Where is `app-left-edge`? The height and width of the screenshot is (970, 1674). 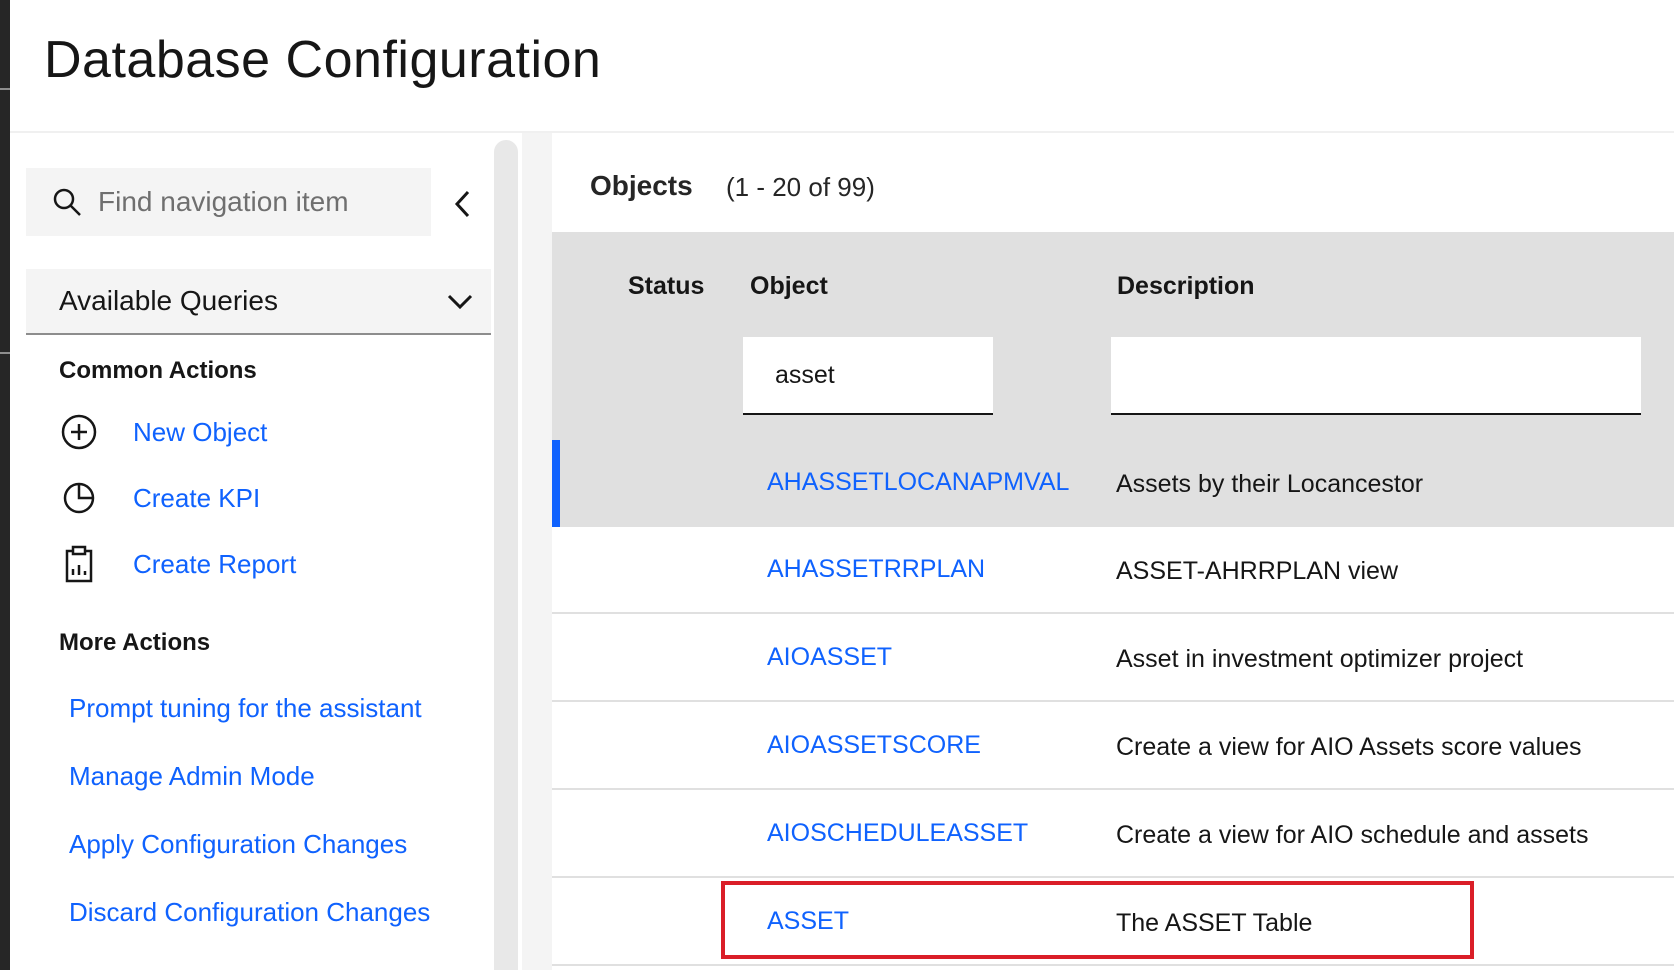
app-left-edge is located at coordinates (5, 485).